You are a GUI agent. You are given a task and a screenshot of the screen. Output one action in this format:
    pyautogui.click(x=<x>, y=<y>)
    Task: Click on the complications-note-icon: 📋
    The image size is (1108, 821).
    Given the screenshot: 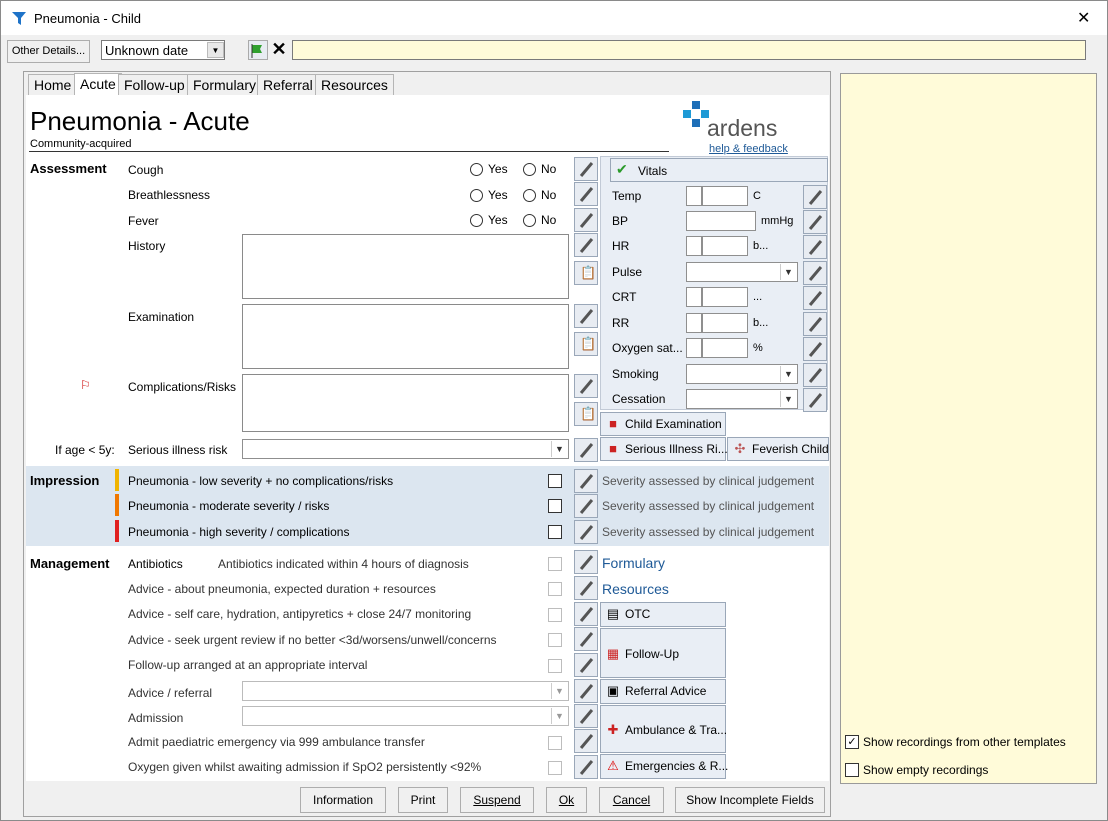 What is the action you would take?
    pyautogui.click(x=586, y=414)
    